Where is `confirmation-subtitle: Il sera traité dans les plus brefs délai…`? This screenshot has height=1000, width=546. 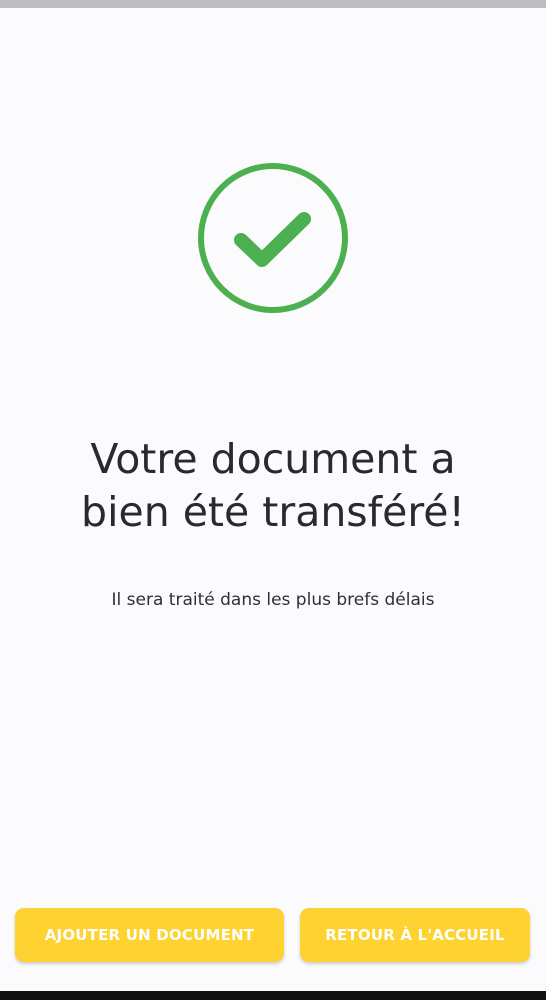
confirmation-subtitle: Il sera traité dans les plus brefs délai… is located at coordinates (273, 600).